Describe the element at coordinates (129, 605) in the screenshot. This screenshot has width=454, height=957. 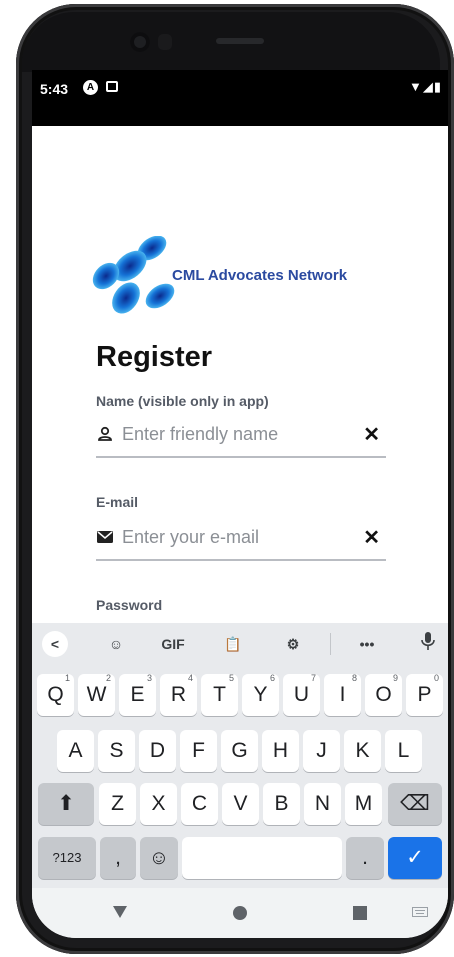
I see `password-label: Password` at that location.